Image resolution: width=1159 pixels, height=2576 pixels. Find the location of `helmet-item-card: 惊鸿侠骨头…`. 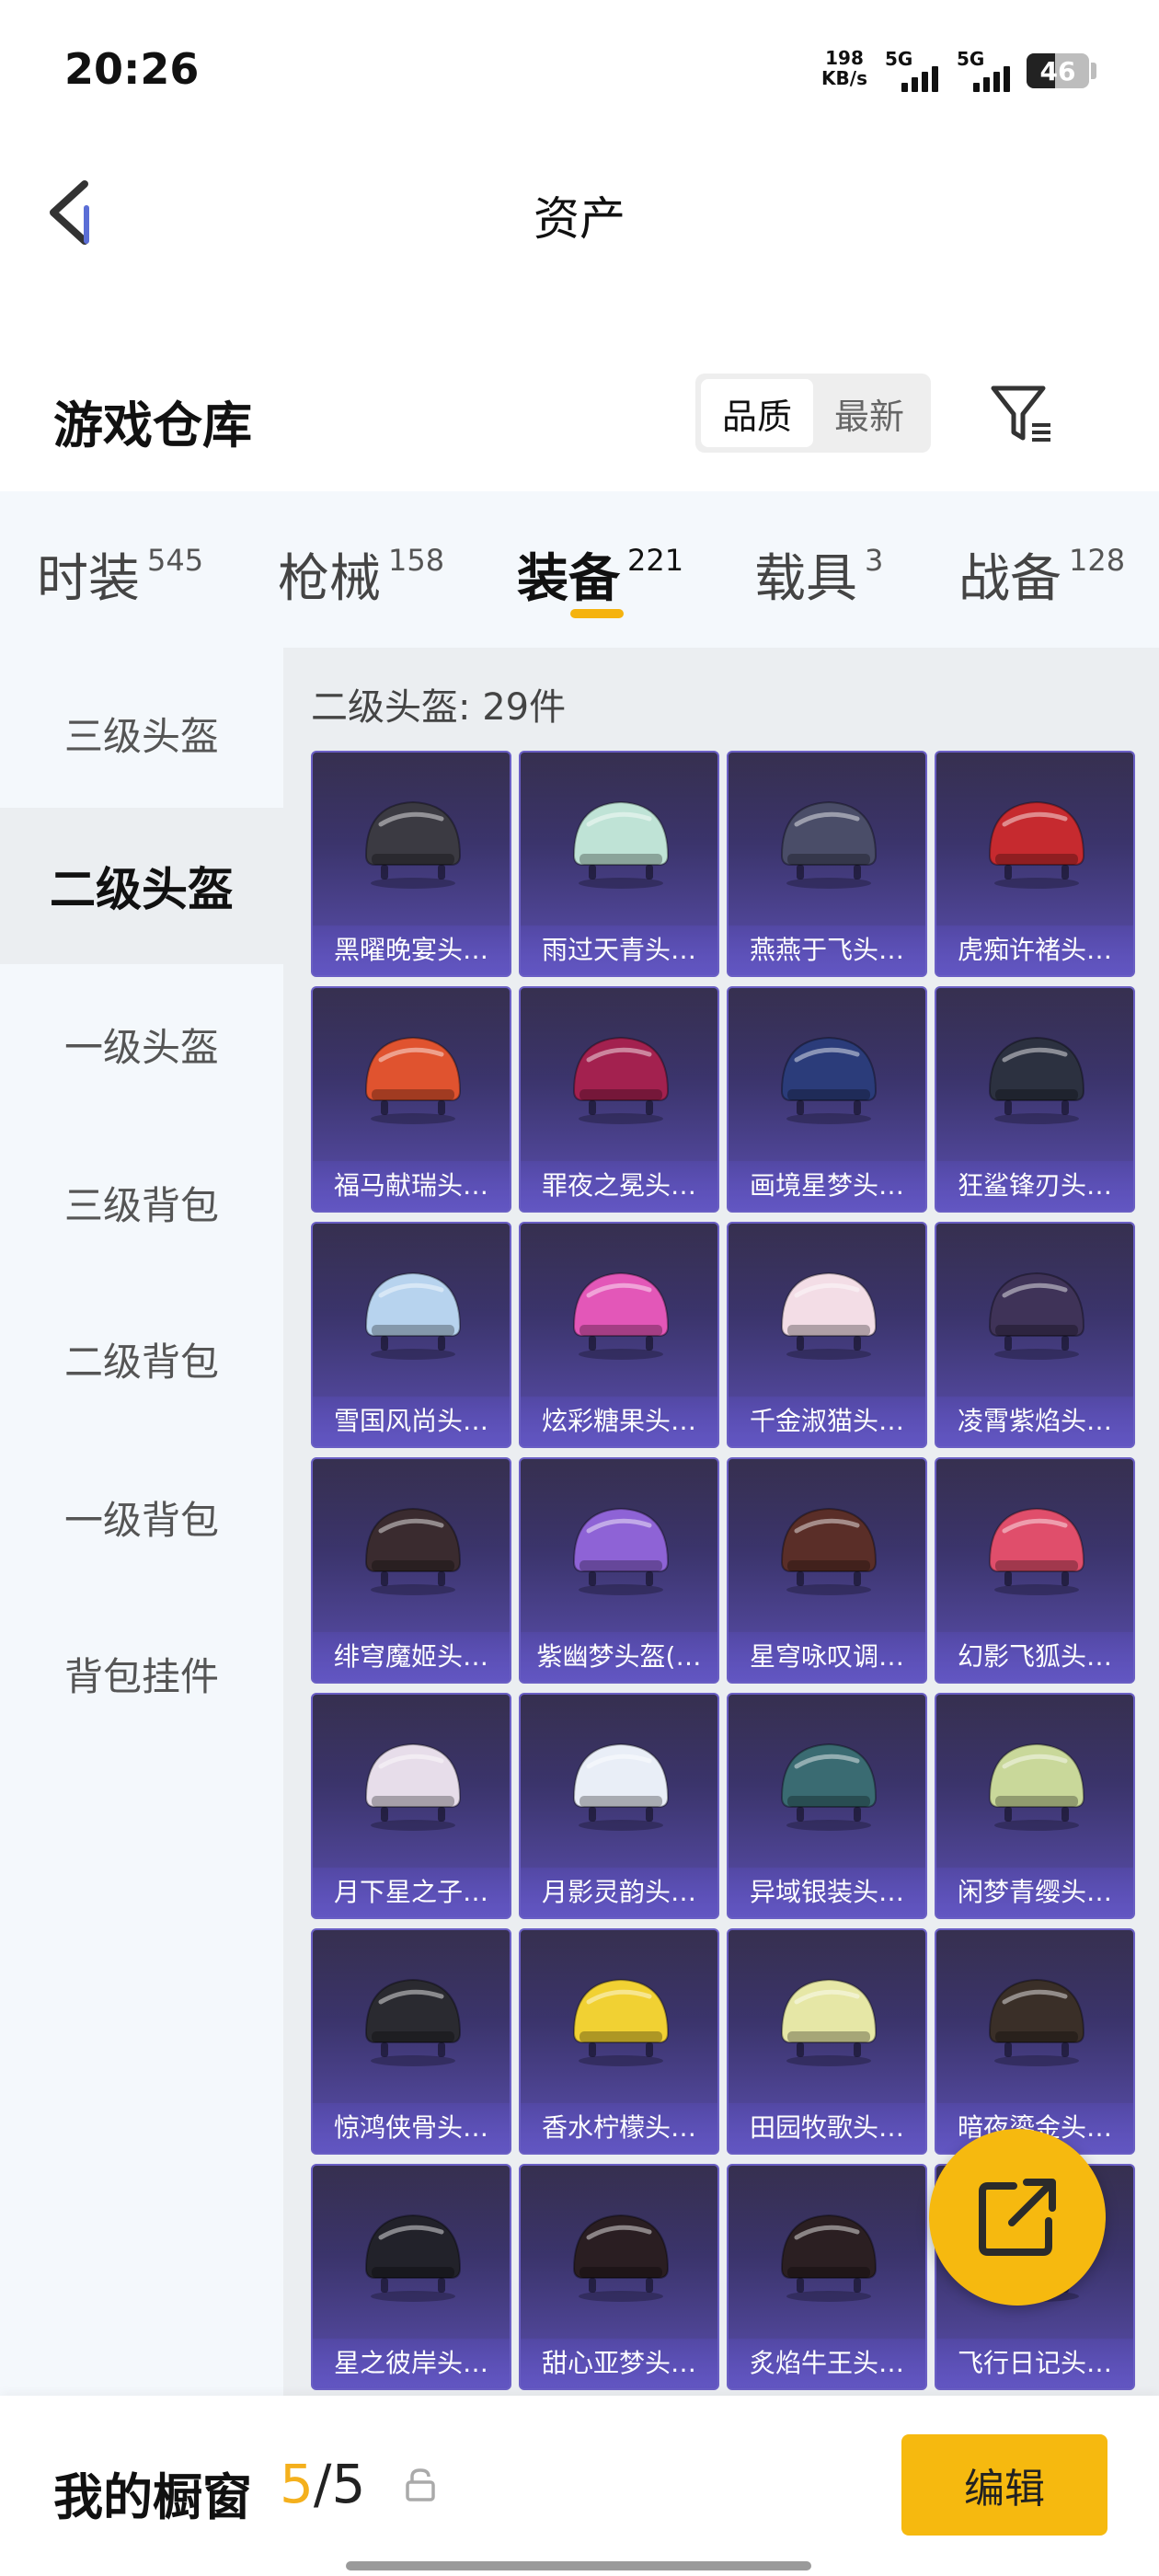

helmet-item-card: 惊鸿侠骨头… is located at coordinates (411, 2041).